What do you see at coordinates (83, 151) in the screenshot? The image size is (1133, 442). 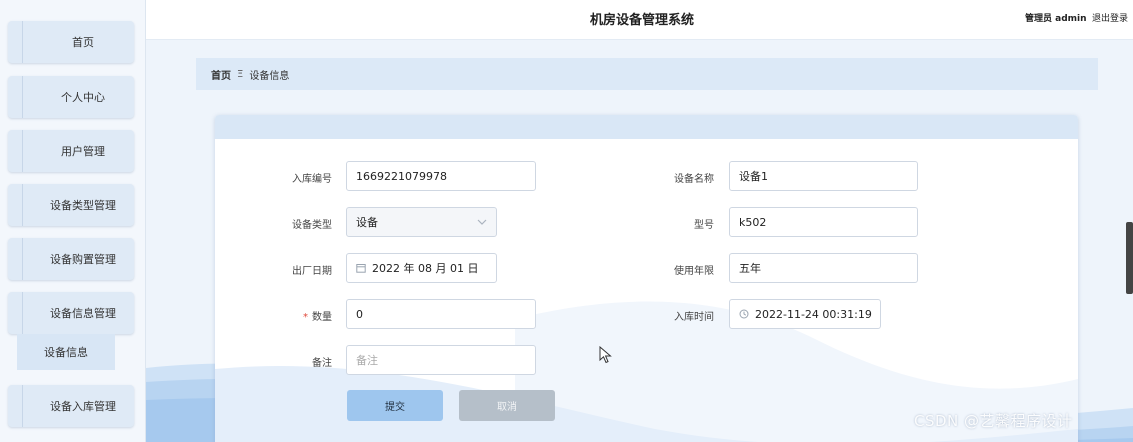 I see `sidebar-item-label: 用户管理` at bounding box center [83, 151].